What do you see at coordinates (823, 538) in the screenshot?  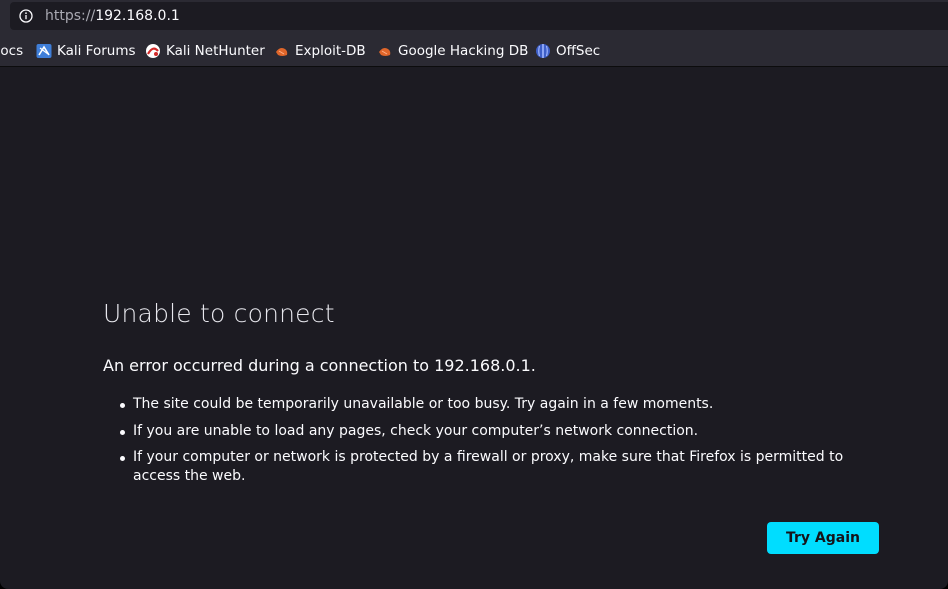 I see `try-again-button: Try Again` at bounding box center [823, 538].